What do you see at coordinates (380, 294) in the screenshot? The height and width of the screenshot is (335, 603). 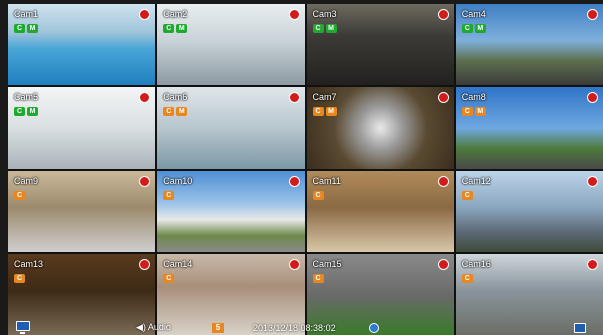 I see `camera-tile-cam15: Cam15 C` at bounding box center [380, 294].